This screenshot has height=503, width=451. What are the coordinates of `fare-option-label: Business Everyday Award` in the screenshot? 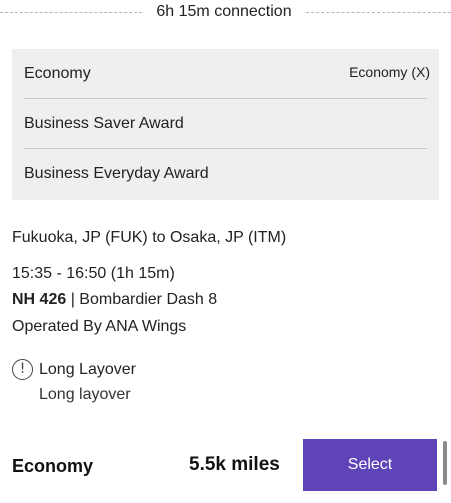 It's located at (116, 173).